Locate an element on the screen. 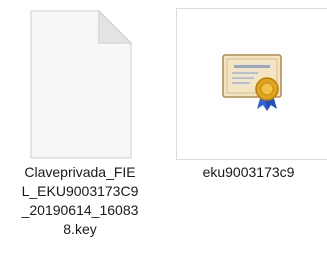 This screenshot has width=327, height=258. file-name-line: L_EKU9003173C9 is located at coordinates (80, 191).